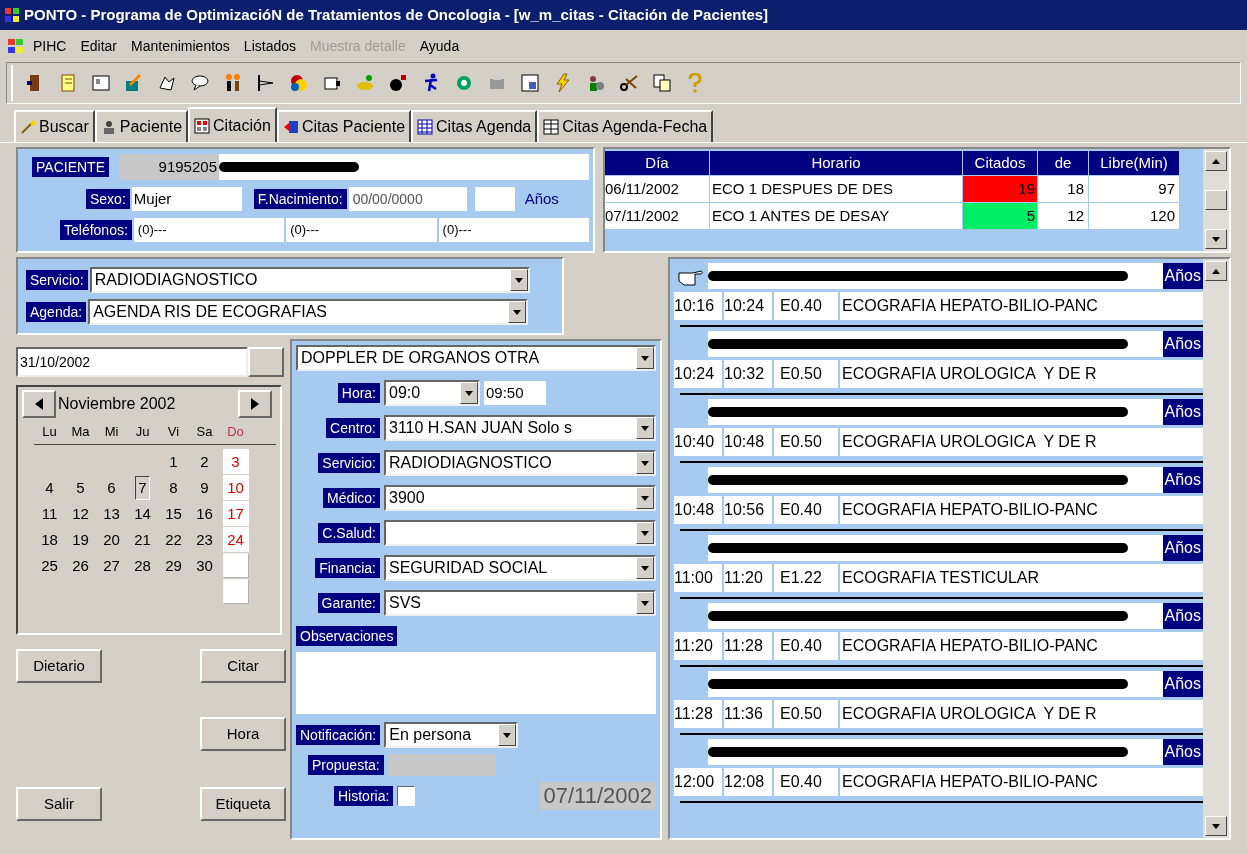 Image resolution: width=1247 pixels, height=854 pixels. What do you see at coordinates (530, 83) in the screenshot?
I see `form-icon` at bounding box center [530, 83].